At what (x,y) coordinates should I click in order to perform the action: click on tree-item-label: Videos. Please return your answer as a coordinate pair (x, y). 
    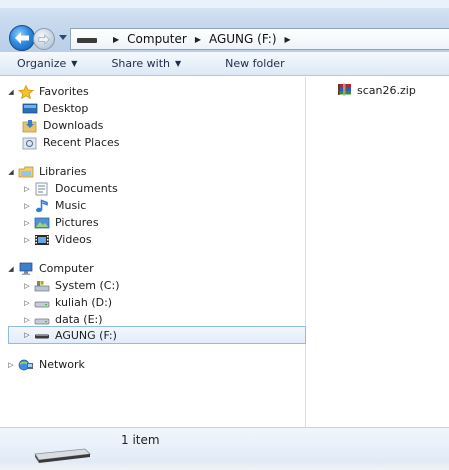
    Looking at the image, I should click on (73, 239).